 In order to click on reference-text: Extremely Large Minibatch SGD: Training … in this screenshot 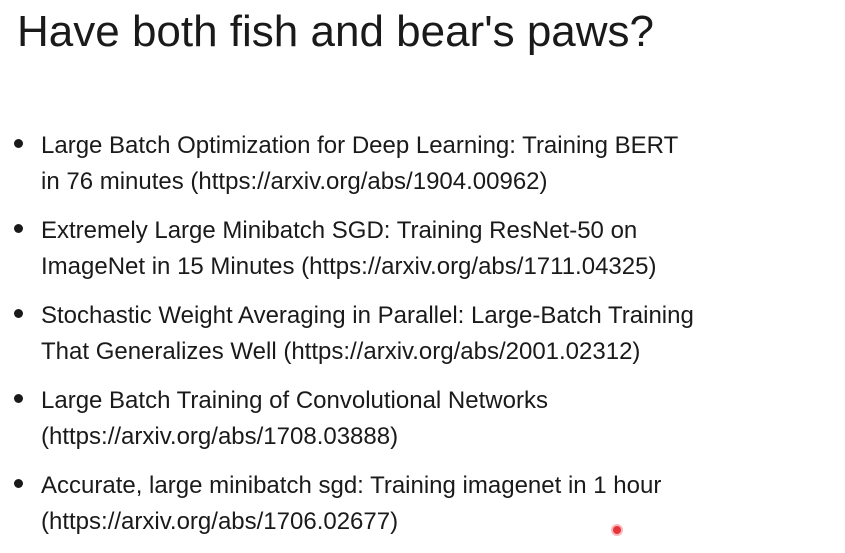, I will do `click(440, 249)`.